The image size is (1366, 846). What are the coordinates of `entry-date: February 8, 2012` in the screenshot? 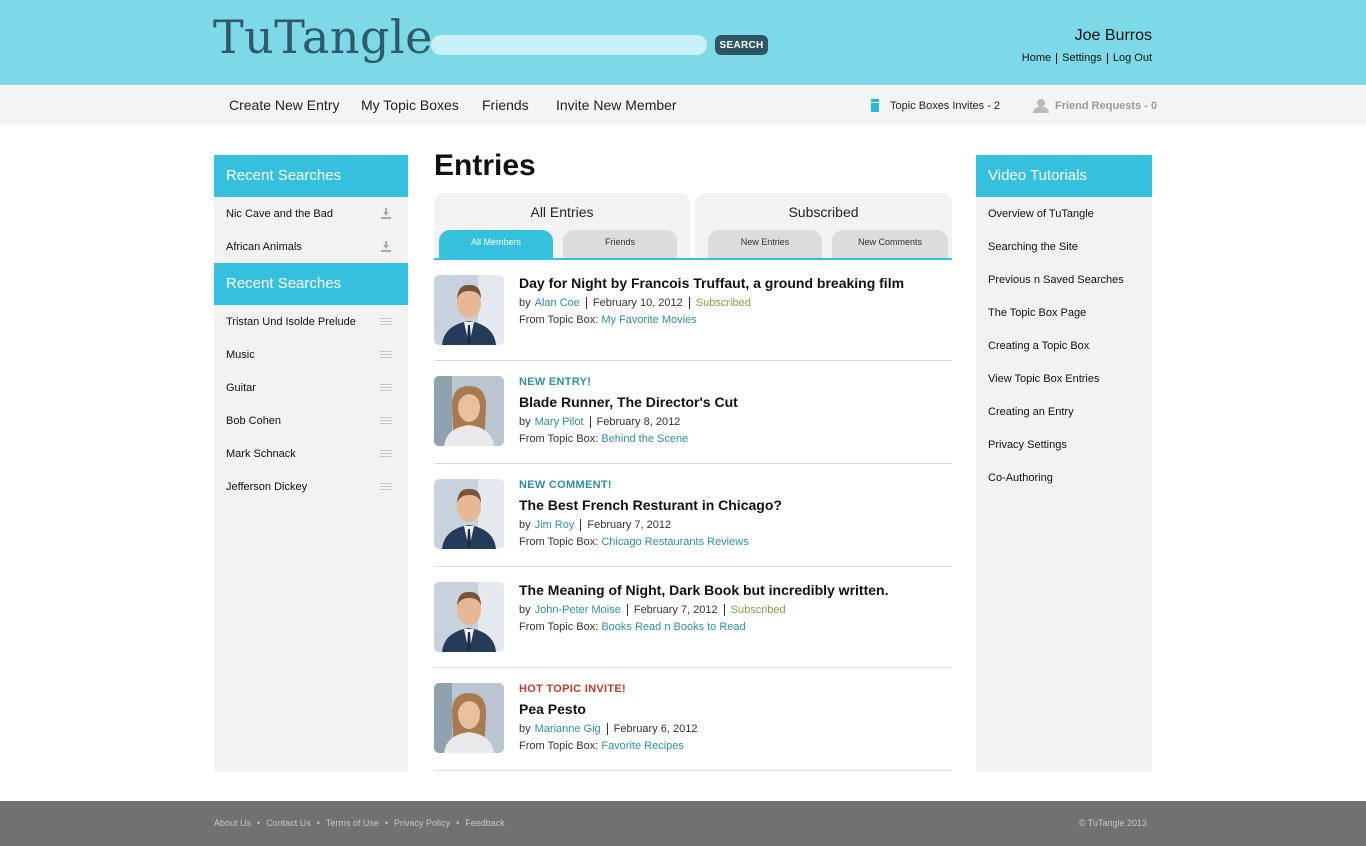 It's located at (638, 422).